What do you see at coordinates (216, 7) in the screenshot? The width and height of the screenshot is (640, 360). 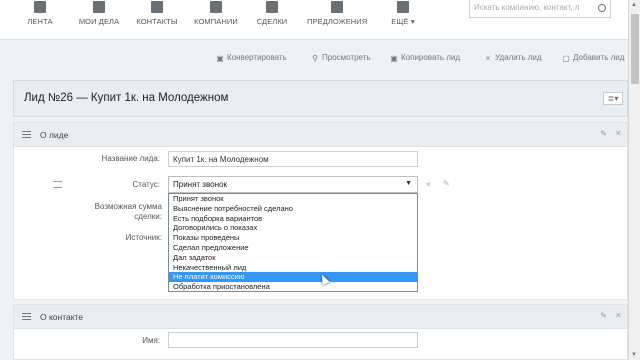 I see `companies-icon` at bounding box center [216, 7].